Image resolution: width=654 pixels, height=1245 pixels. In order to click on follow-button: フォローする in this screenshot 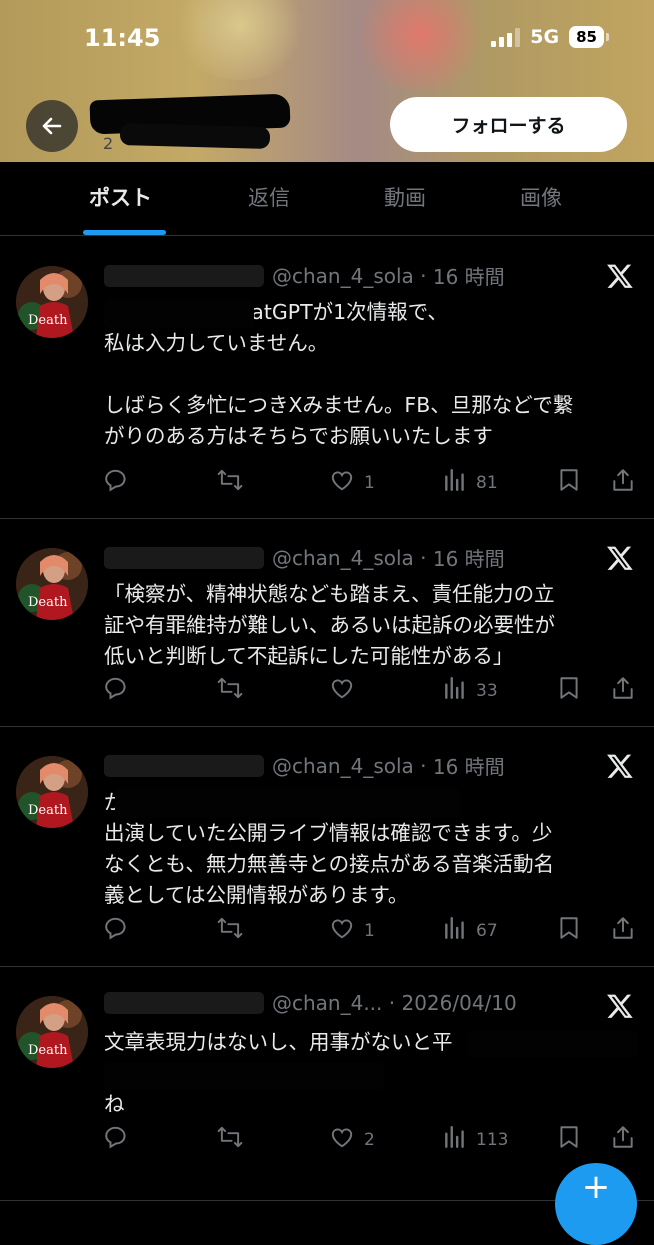, I will do `click(508, 124)`.